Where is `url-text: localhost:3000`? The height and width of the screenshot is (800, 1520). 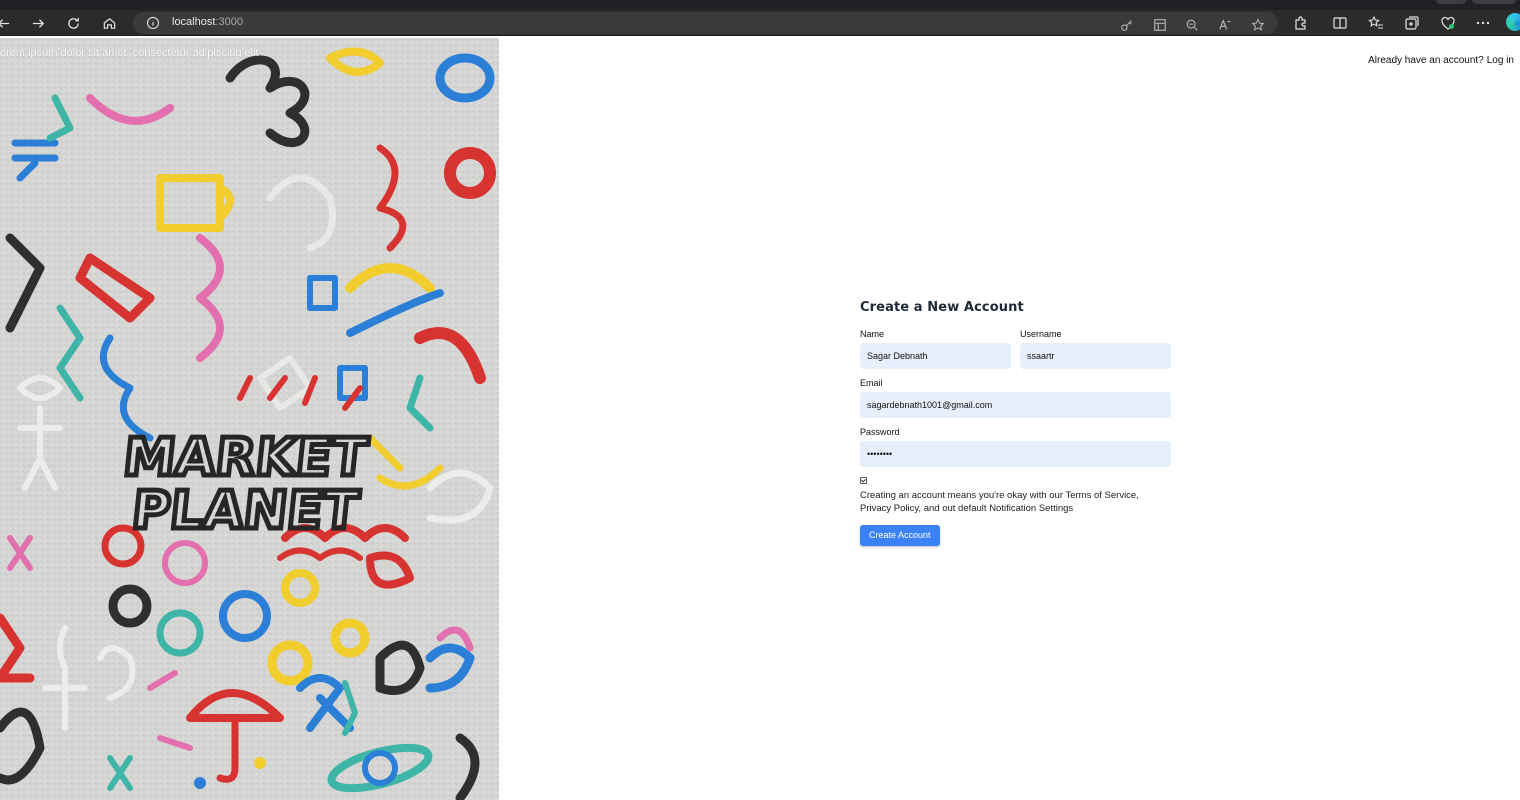 url-text: localhost:3000 is located at coordinates (207, 22).